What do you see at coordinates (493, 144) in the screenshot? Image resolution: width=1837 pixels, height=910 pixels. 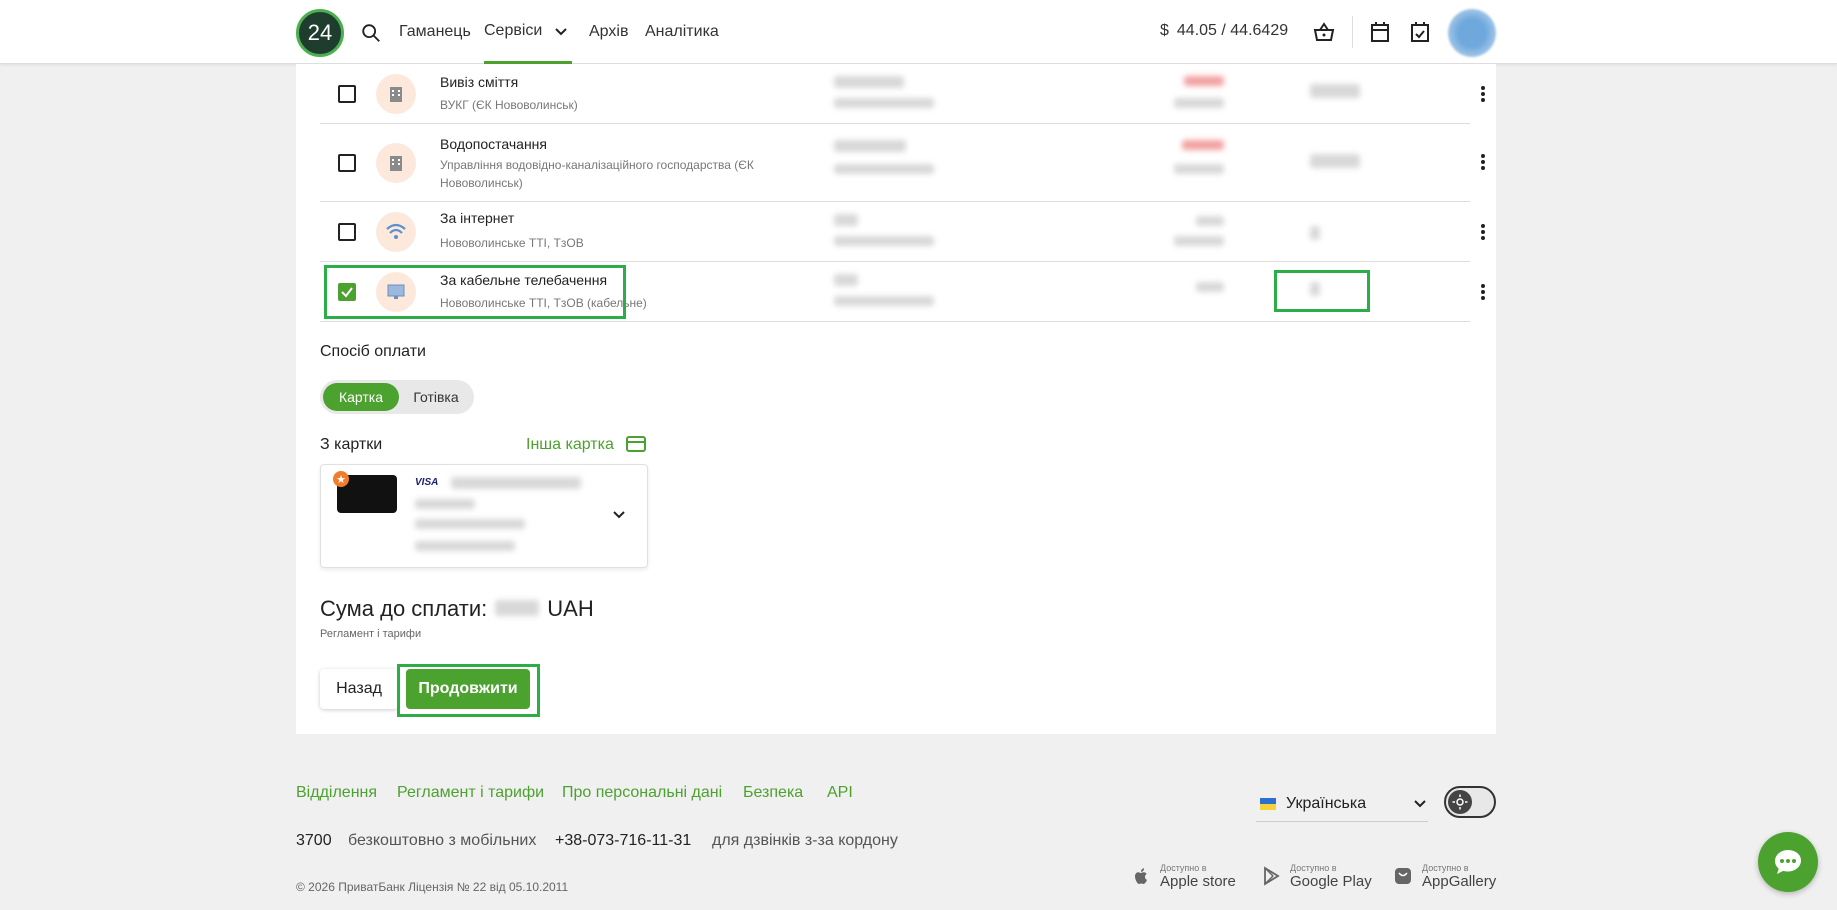 I see `bill-title: Водопостачання` at bounding box center [493, 144].